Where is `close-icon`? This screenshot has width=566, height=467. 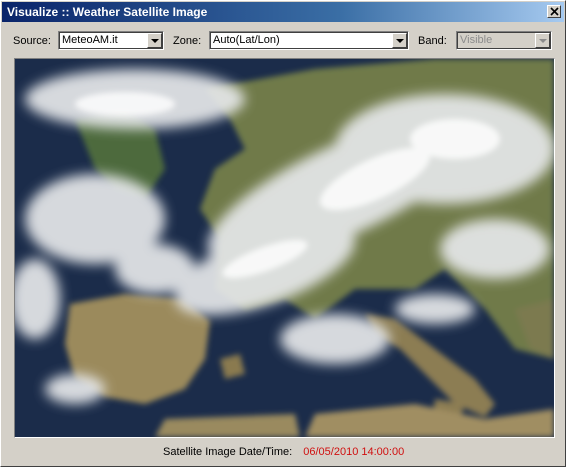 close-icon is located at coordinates (554, 11).